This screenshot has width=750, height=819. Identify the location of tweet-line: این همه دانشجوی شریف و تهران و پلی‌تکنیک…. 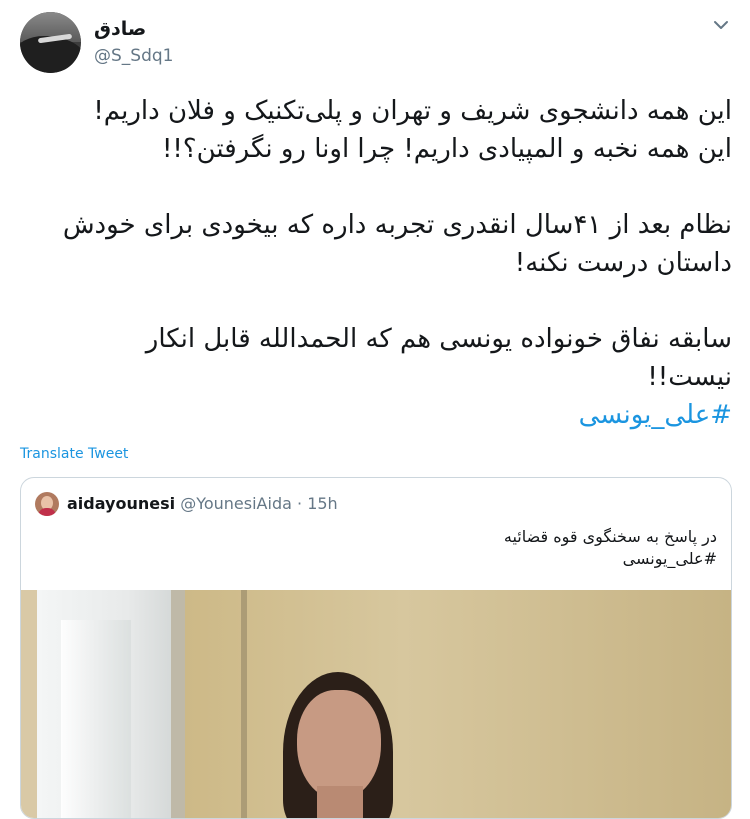
(412, 111).